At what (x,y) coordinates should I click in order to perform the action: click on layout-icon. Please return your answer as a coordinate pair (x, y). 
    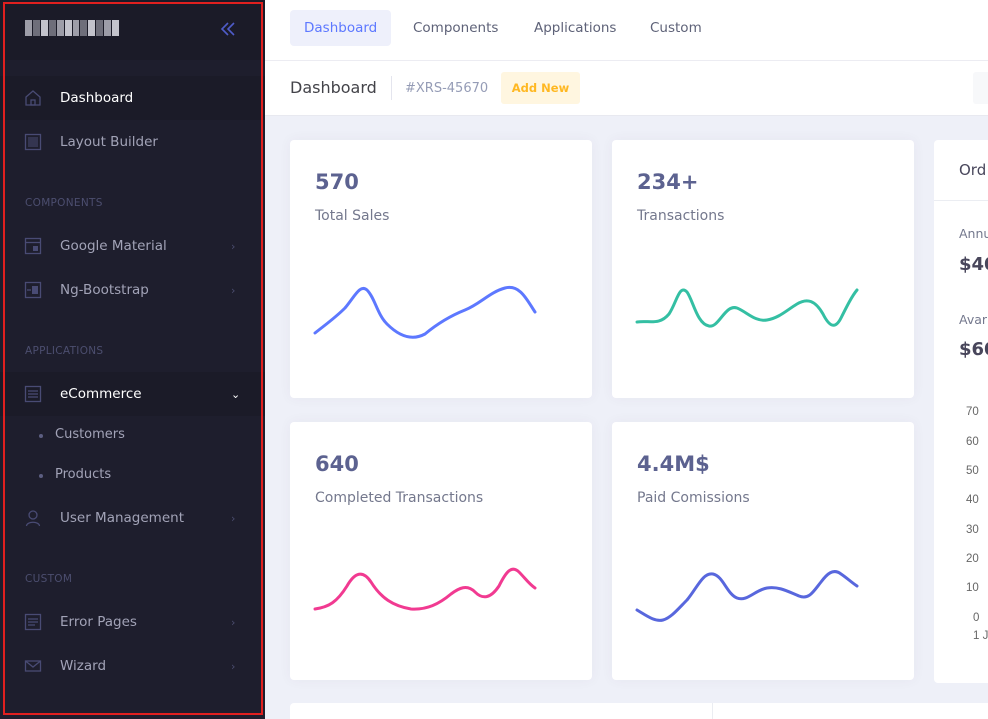
    Looking at the image, I should click on (33, 142).